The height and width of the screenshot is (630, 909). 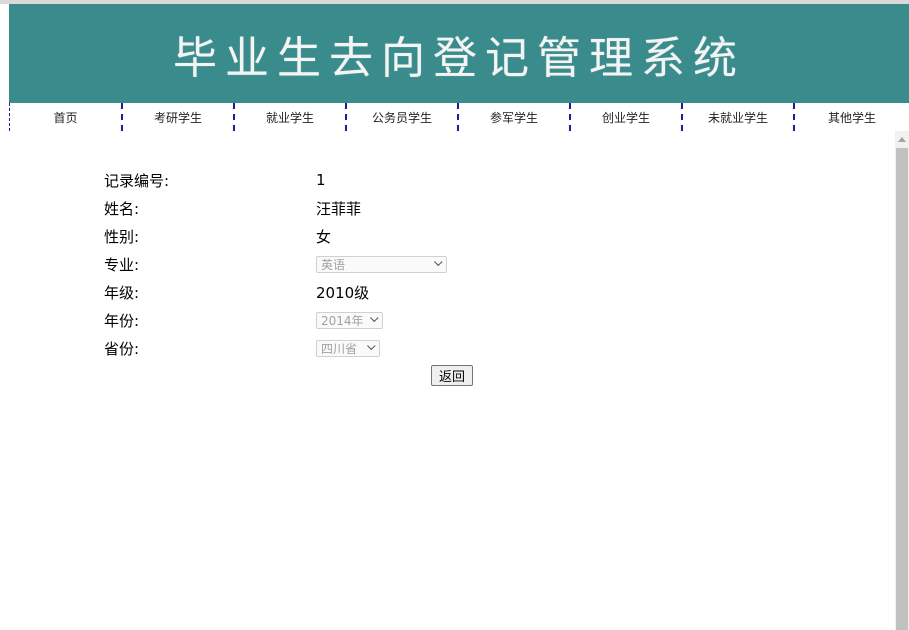 What do you see at coordinates (452, 375) in the screenshot?
I see `back-button: 返回` at bounding box center [452, 375].